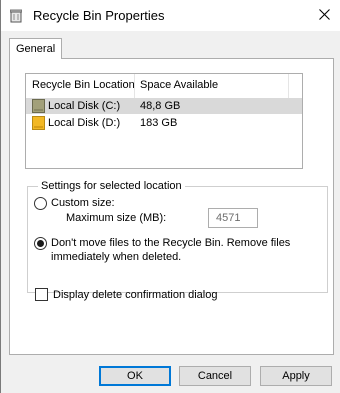  I want to click on dont-move-radio, so click(40, 243).